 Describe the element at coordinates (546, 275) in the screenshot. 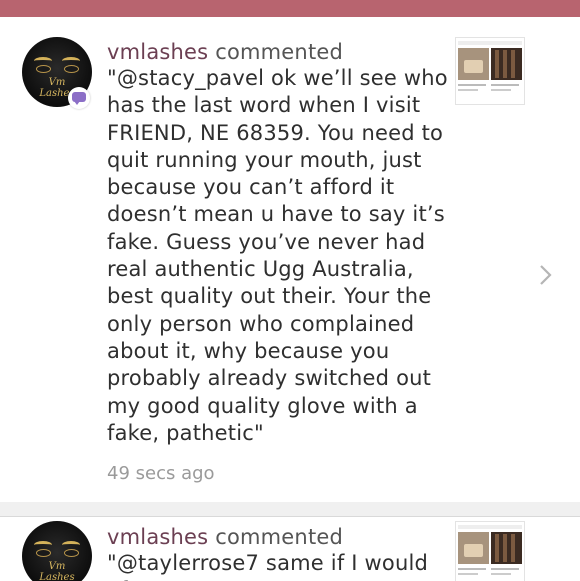

I see `chevron-right-icon` at that location.